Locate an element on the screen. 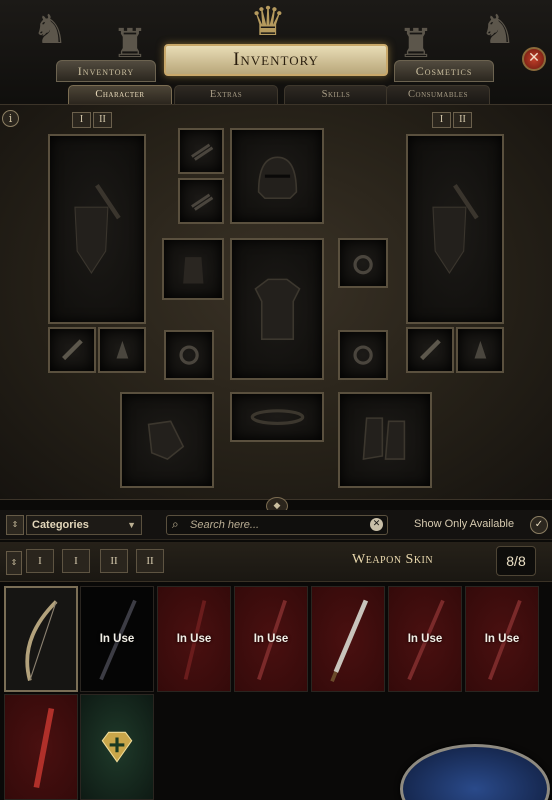 The image size is (552, 800). subtab-character: Character is located at coordinates (120, 95).